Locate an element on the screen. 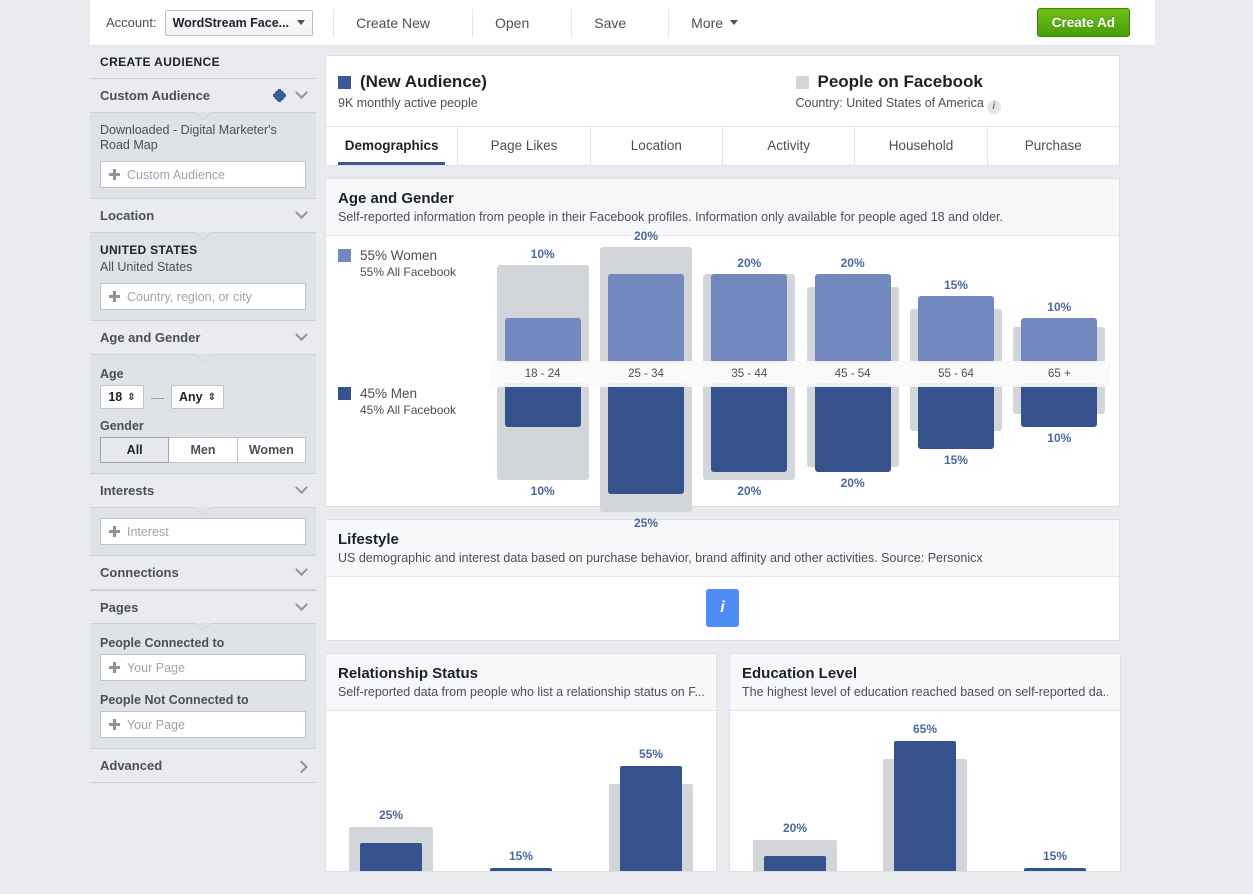  interest-input: Interest is located at coordinates (203, 531).